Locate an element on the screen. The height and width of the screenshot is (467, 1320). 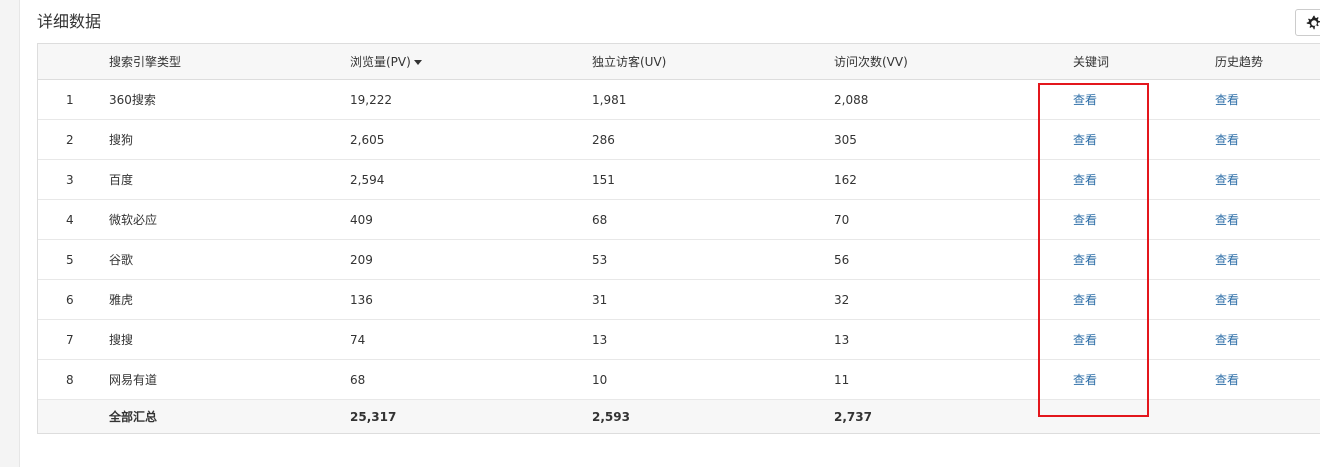
row-index: 6 is located at coordinates (70, 299).